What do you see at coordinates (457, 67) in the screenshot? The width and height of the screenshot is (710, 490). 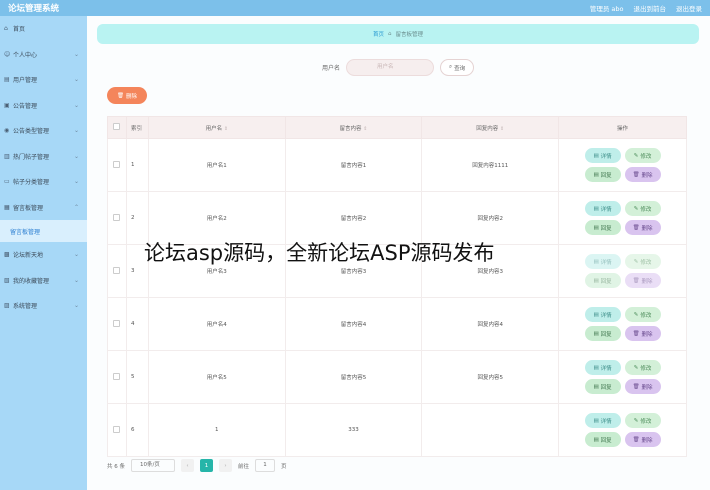 I see `search-button: ⌕ 查询` at bounding box center [457, 67].